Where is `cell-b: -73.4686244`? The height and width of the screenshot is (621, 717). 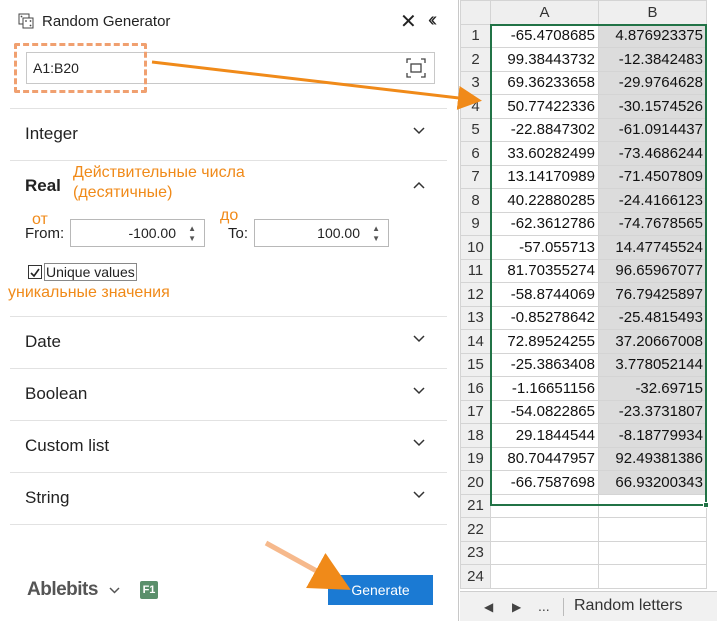 cell-b: -73.4686244 is located at coordinates (652, 153).